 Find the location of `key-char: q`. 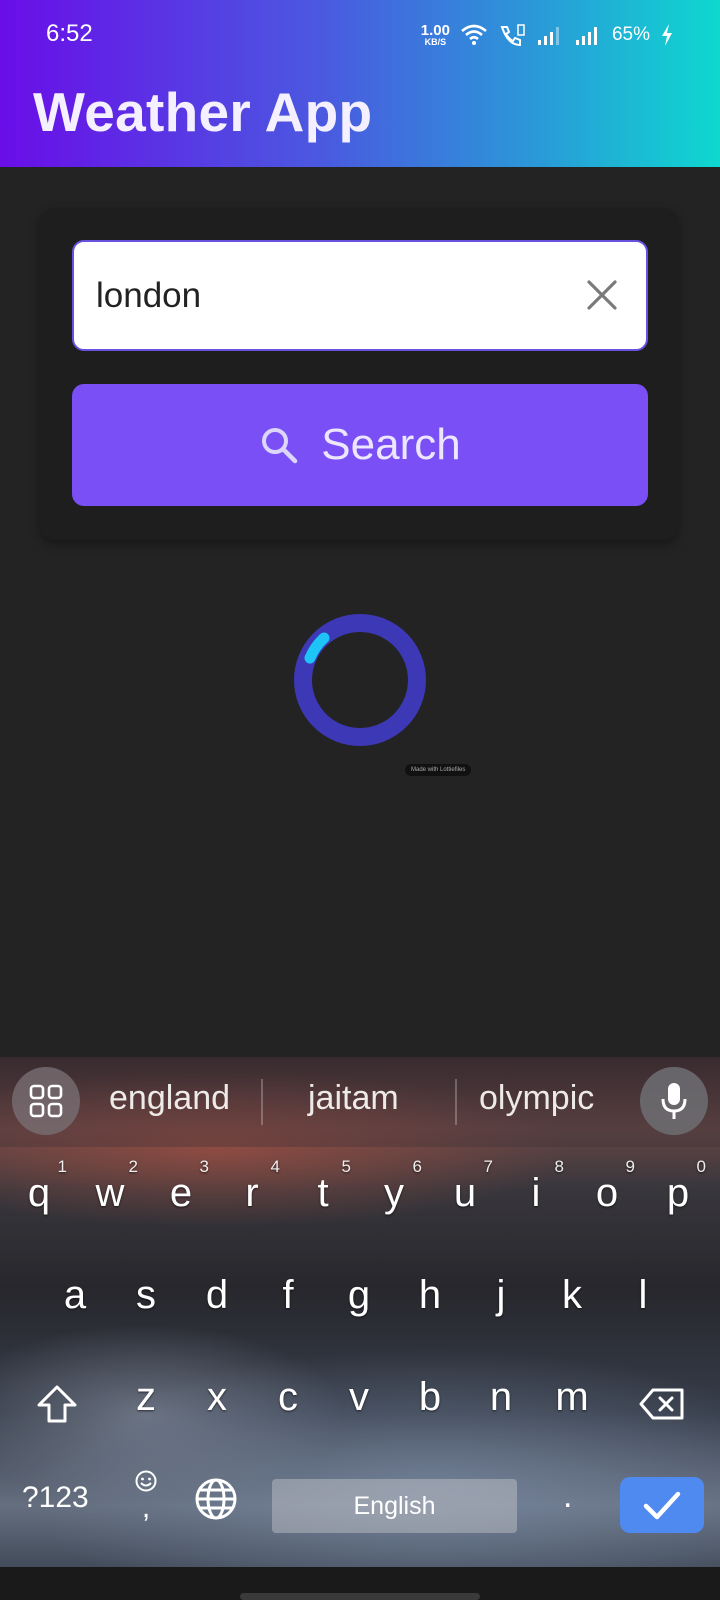

key-char: q is located at coordinates (39, 1193).